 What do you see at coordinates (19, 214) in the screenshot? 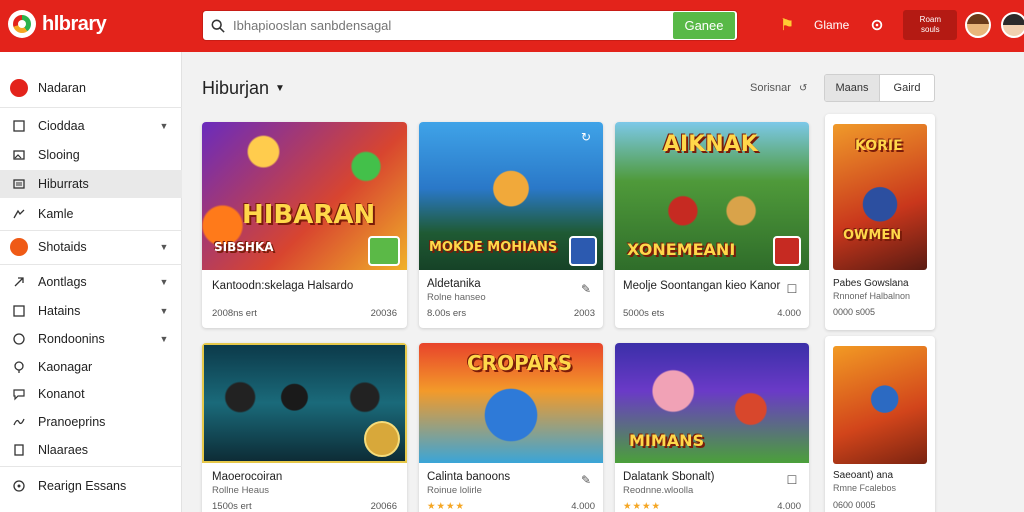
I see `puzzle-icon` at bounding box center [19, 214].